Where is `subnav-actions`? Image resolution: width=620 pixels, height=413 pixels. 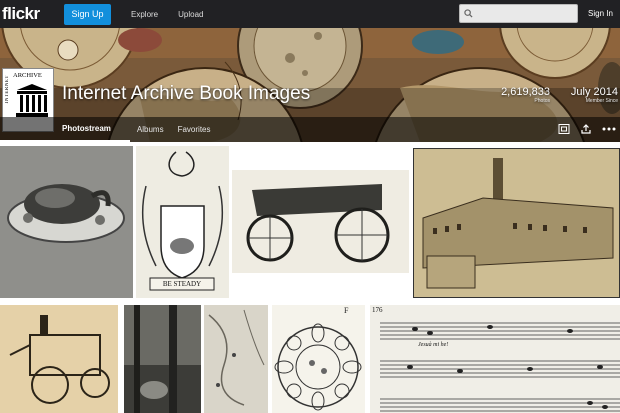
subnav-actions is located at coordinates (587, 129).